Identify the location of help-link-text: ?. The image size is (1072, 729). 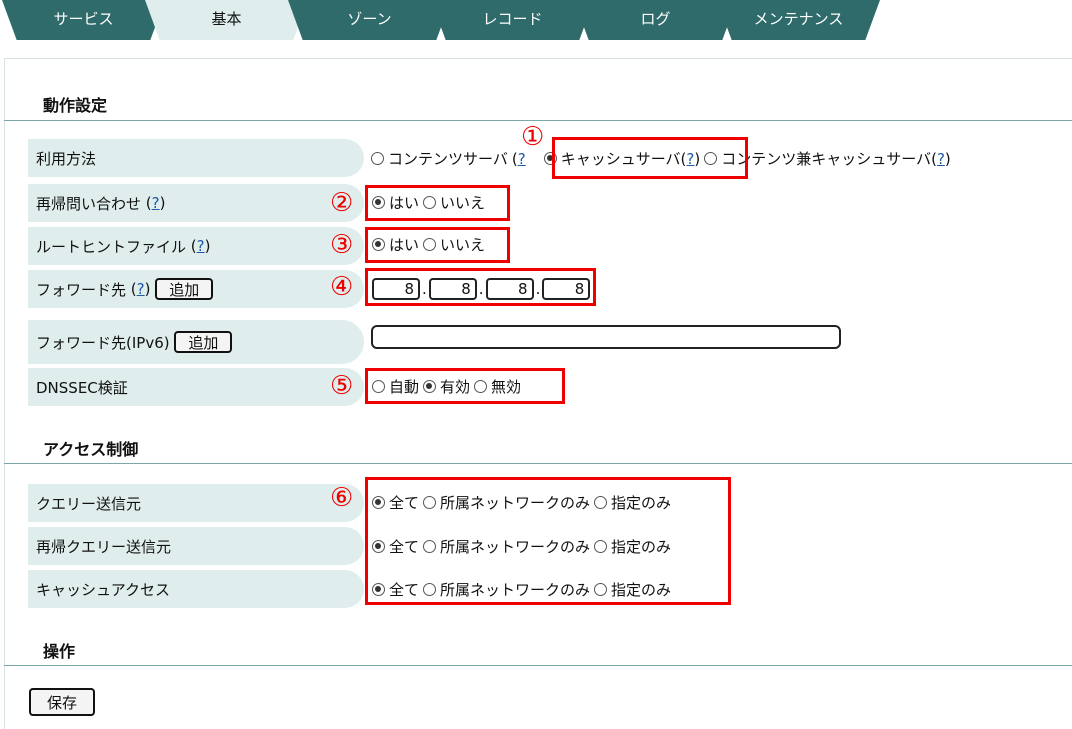
(522, 159).